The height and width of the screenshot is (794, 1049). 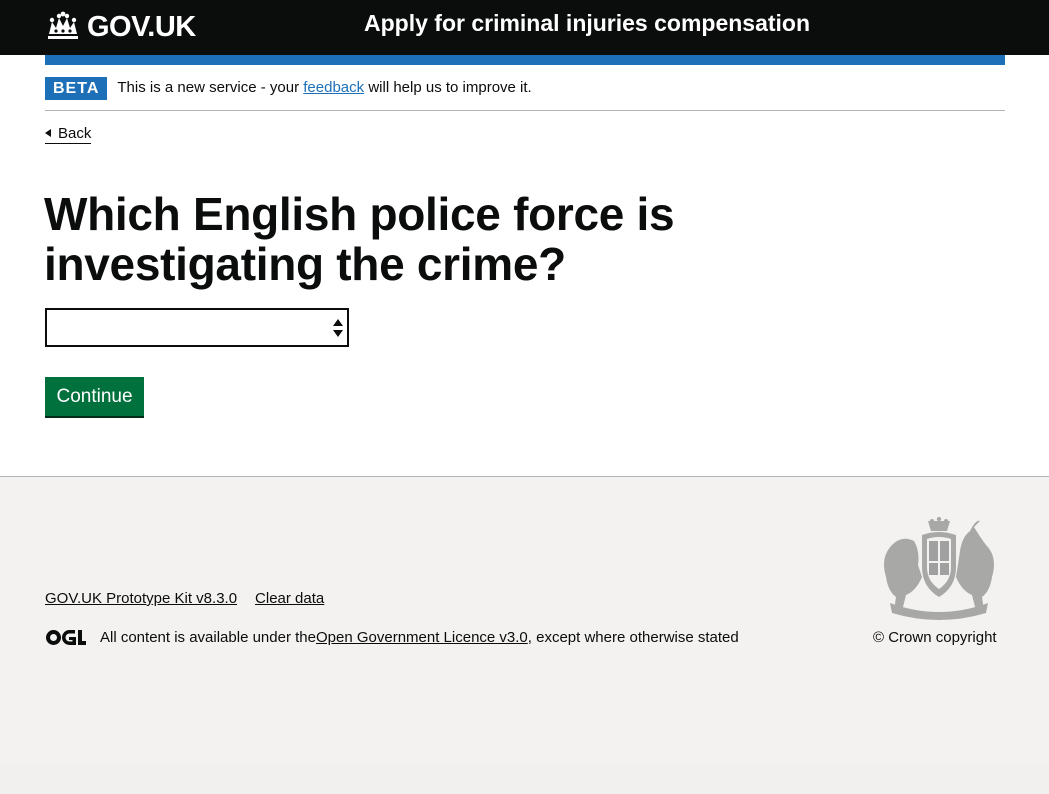 What do you see at coordinates (141, 26) in the screenshot?
I see `logo-text: GOV.UK` at bounding box center [141, 26].